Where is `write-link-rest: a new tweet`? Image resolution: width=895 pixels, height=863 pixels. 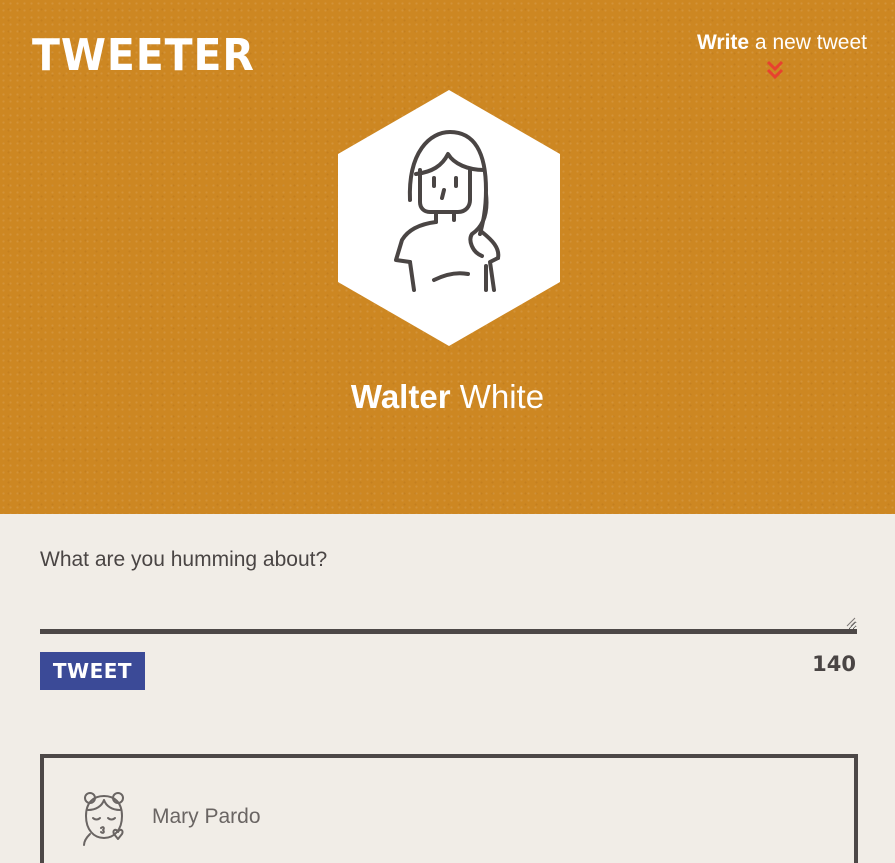 write-link-rest: a new tweet is located at coordinates (808, 42).